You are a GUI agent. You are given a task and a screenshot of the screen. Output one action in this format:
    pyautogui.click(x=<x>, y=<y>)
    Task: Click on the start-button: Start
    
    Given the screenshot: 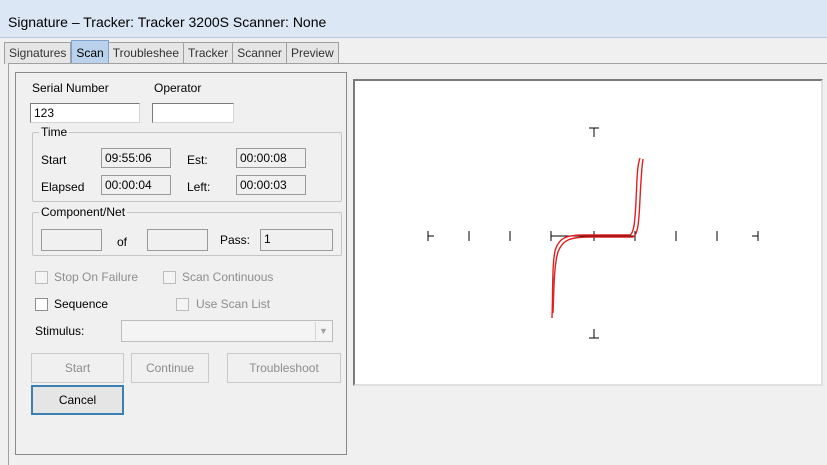 What is the action you would take?
    pyautogui.click(x=77, y=368)
    